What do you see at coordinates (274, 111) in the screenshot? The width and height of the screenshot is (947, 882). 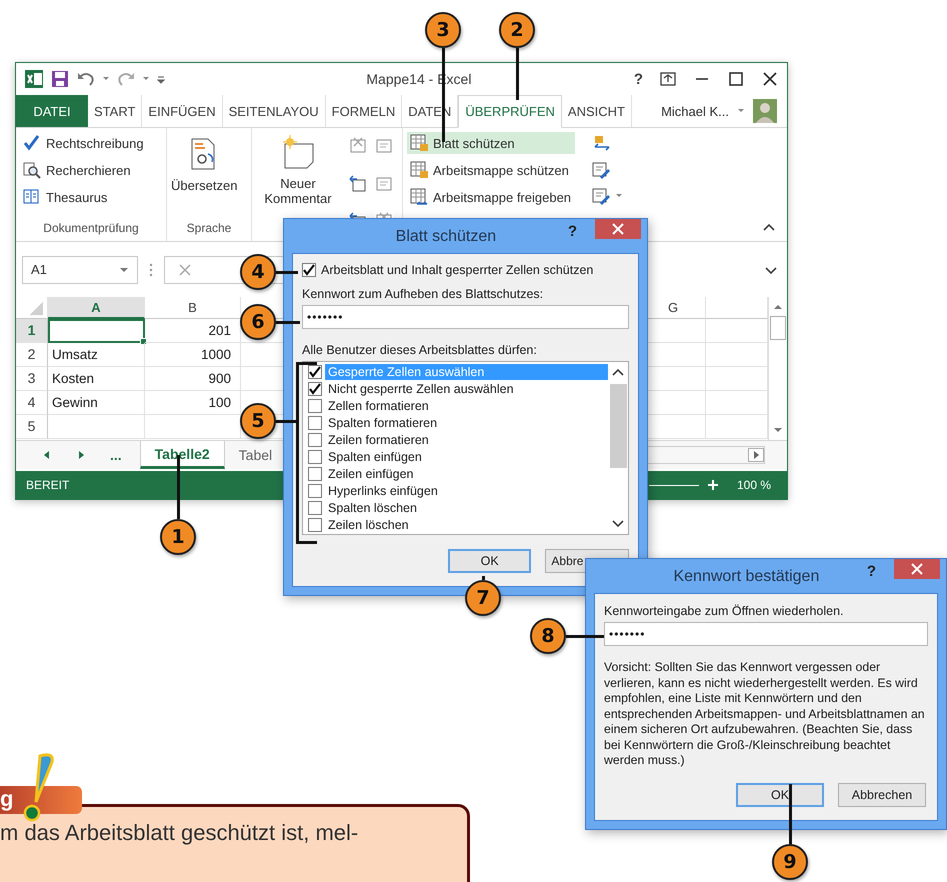 I see `ribbon-tab: SEITENLAYOU` at bounding box center [274, 111].